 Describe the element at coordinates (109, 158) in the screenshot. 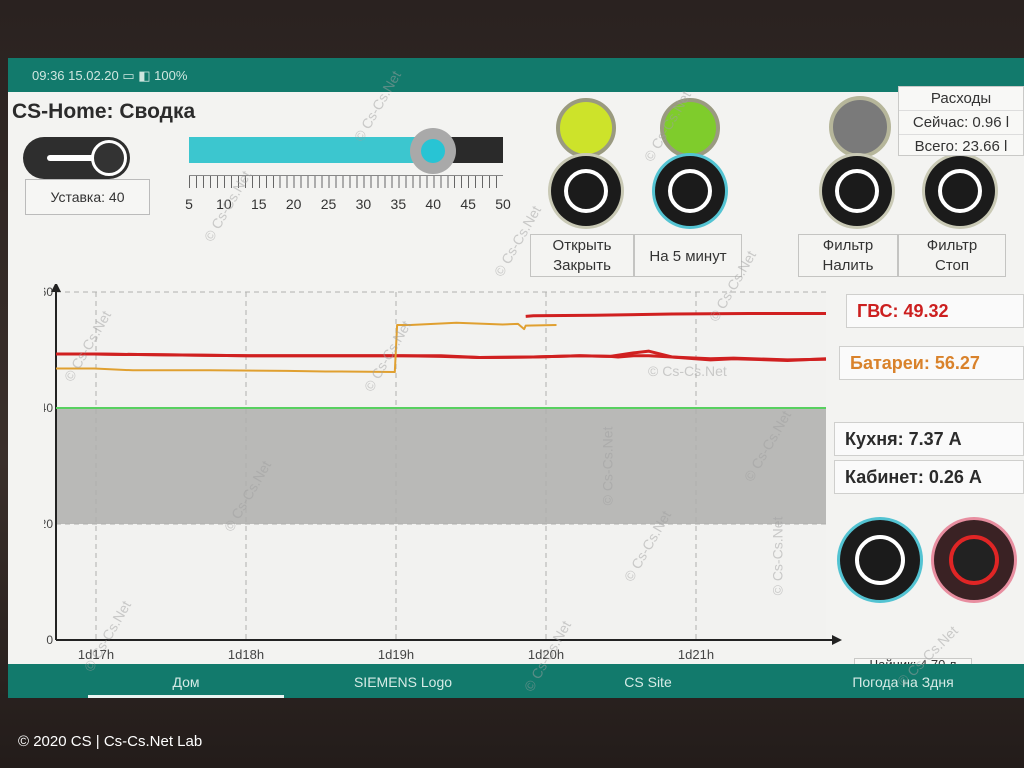

I see `toggle-knob` at that location.